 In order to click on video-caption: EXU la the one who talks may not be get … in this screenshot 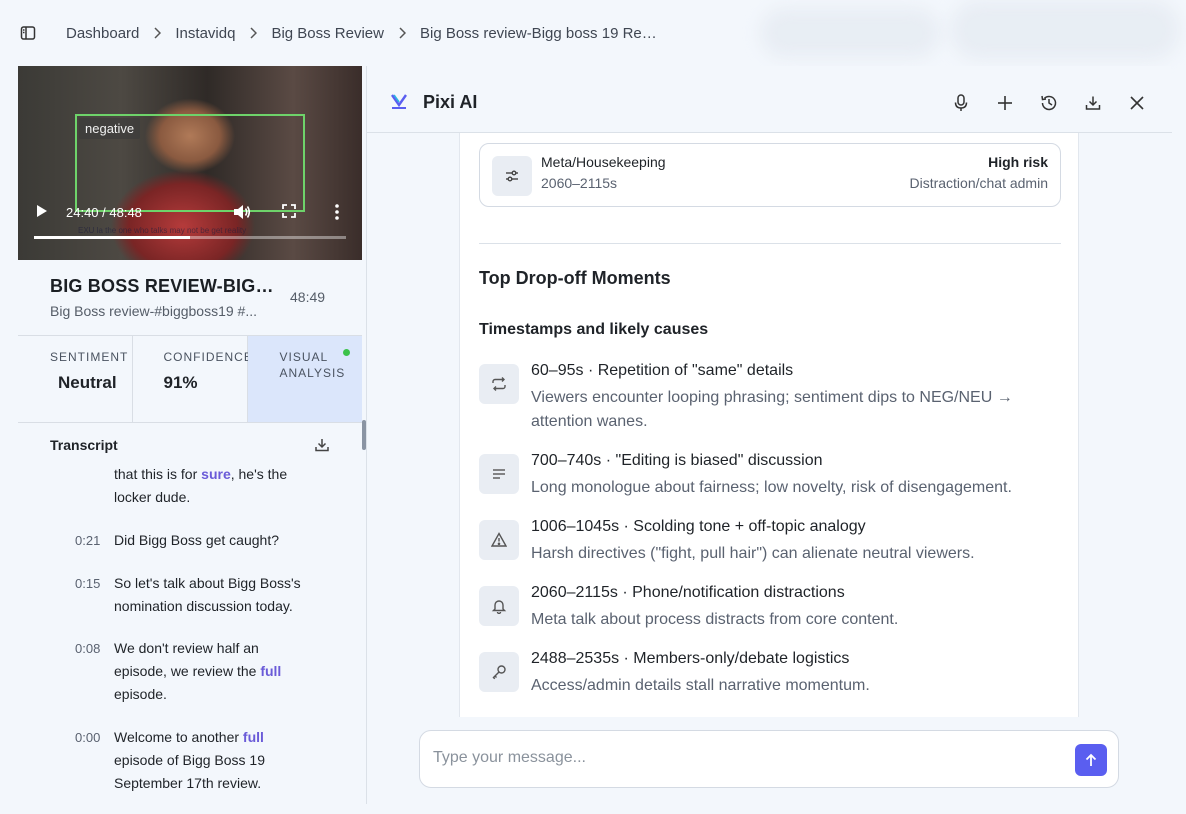, I will do `click(162, 230)`.